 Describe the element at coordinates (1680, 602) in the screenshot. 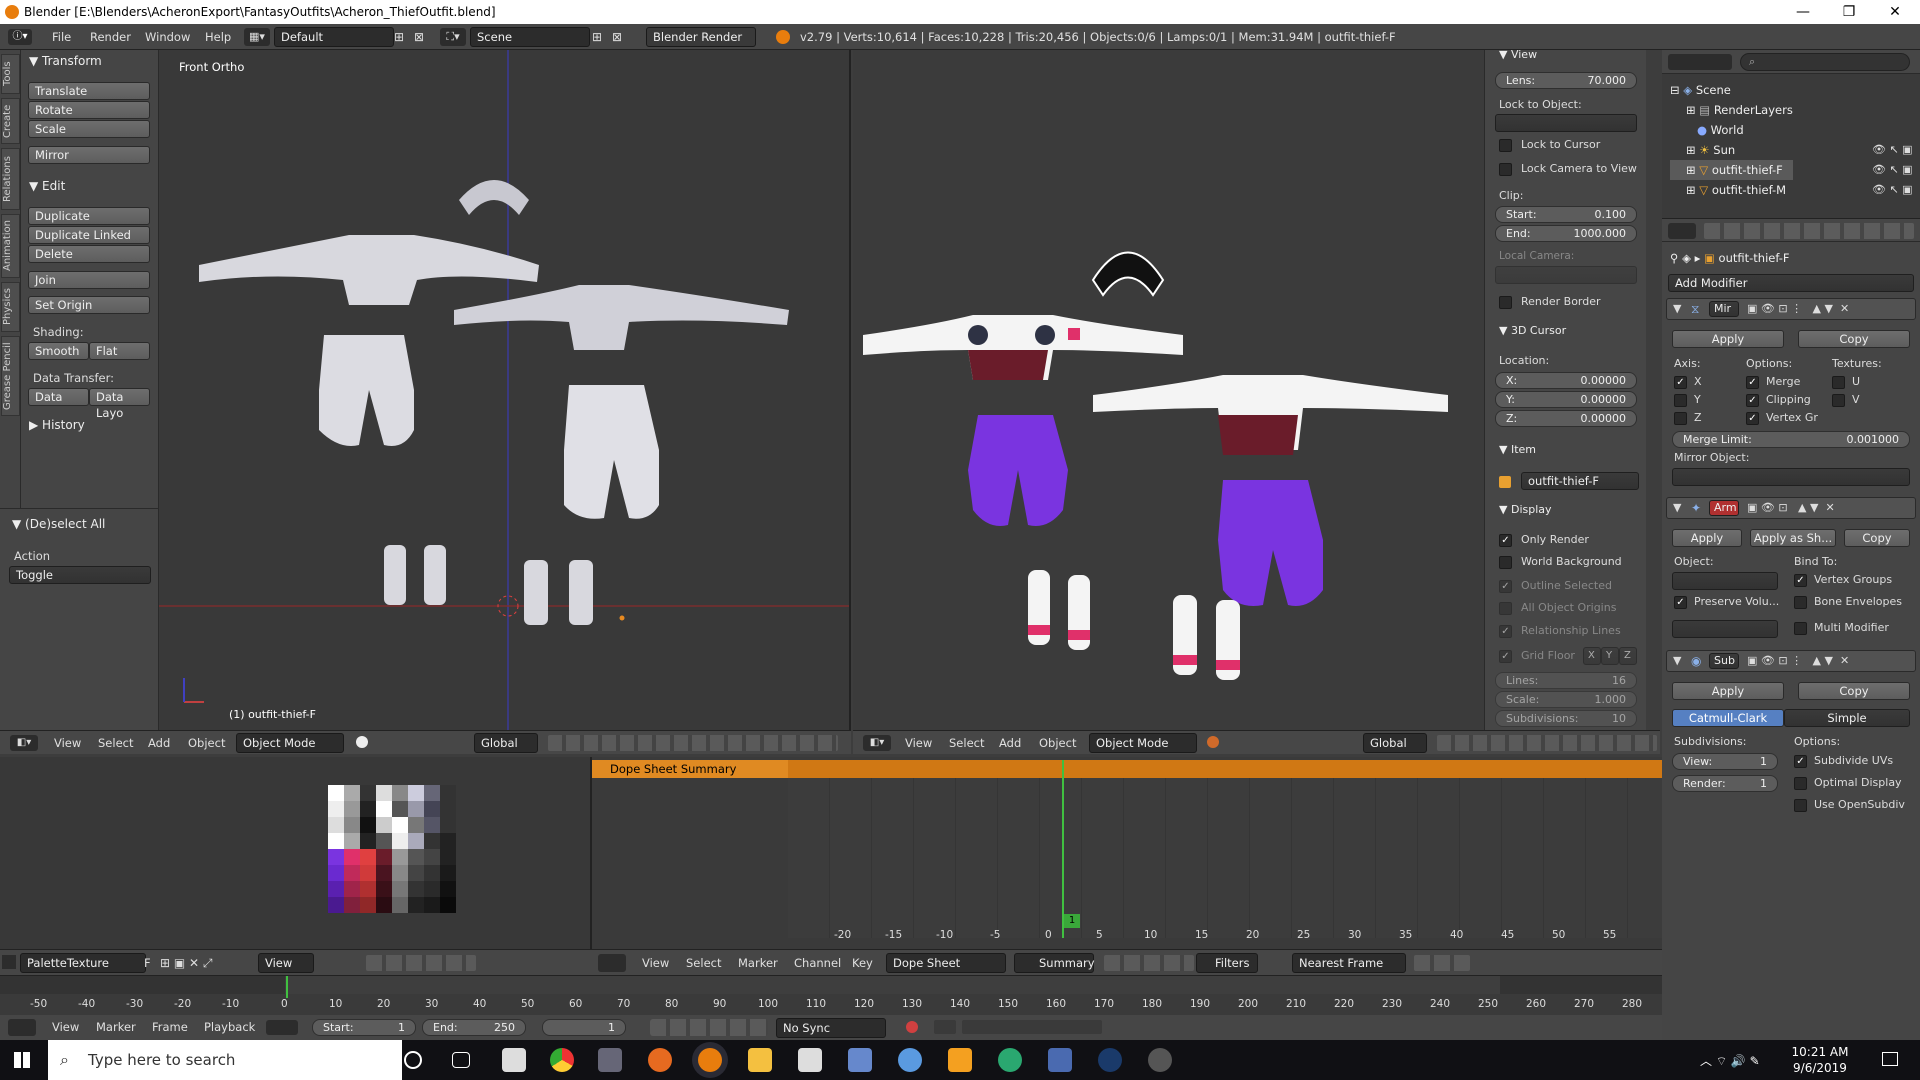

I see `preserve-volume-checkbox: ✓` at that location.